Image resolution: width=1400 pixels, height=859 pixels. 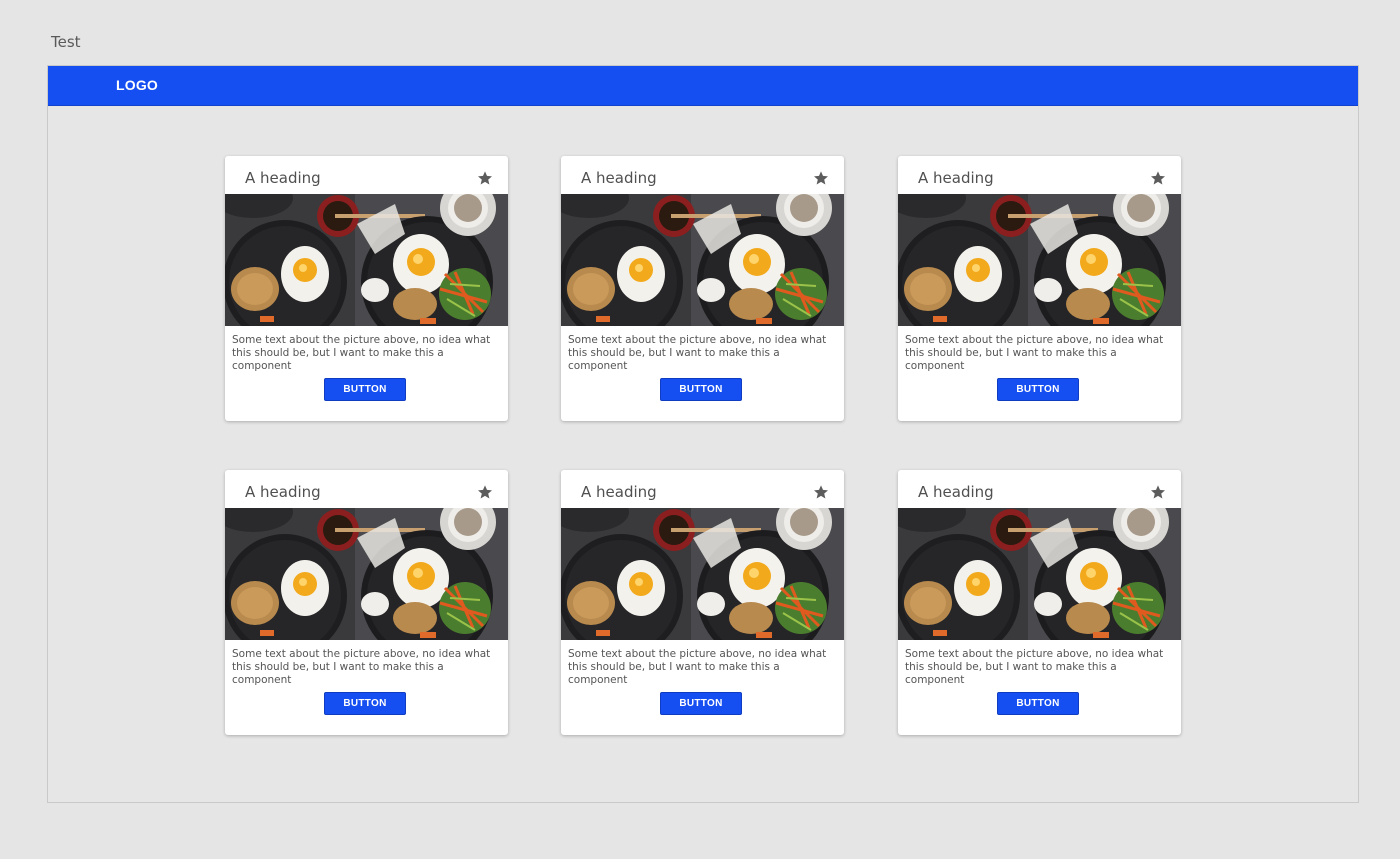 What do you see at coordinates (66, 42) in the screenshot?
I see `artboard-label: Test` at bounding box center [66, 42].